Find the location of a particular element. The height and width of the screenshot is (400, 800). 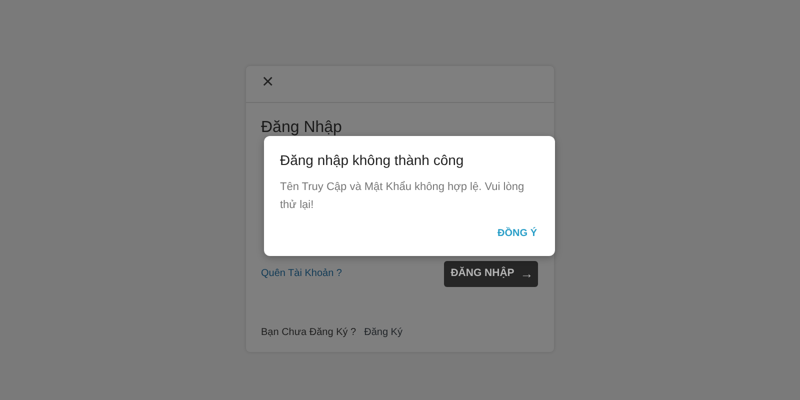

dialog-message: Tên Truy Cập và Mật Khẩu không hợp lệ. Vui lòng thử lại! is located at coordinates (403, 196).